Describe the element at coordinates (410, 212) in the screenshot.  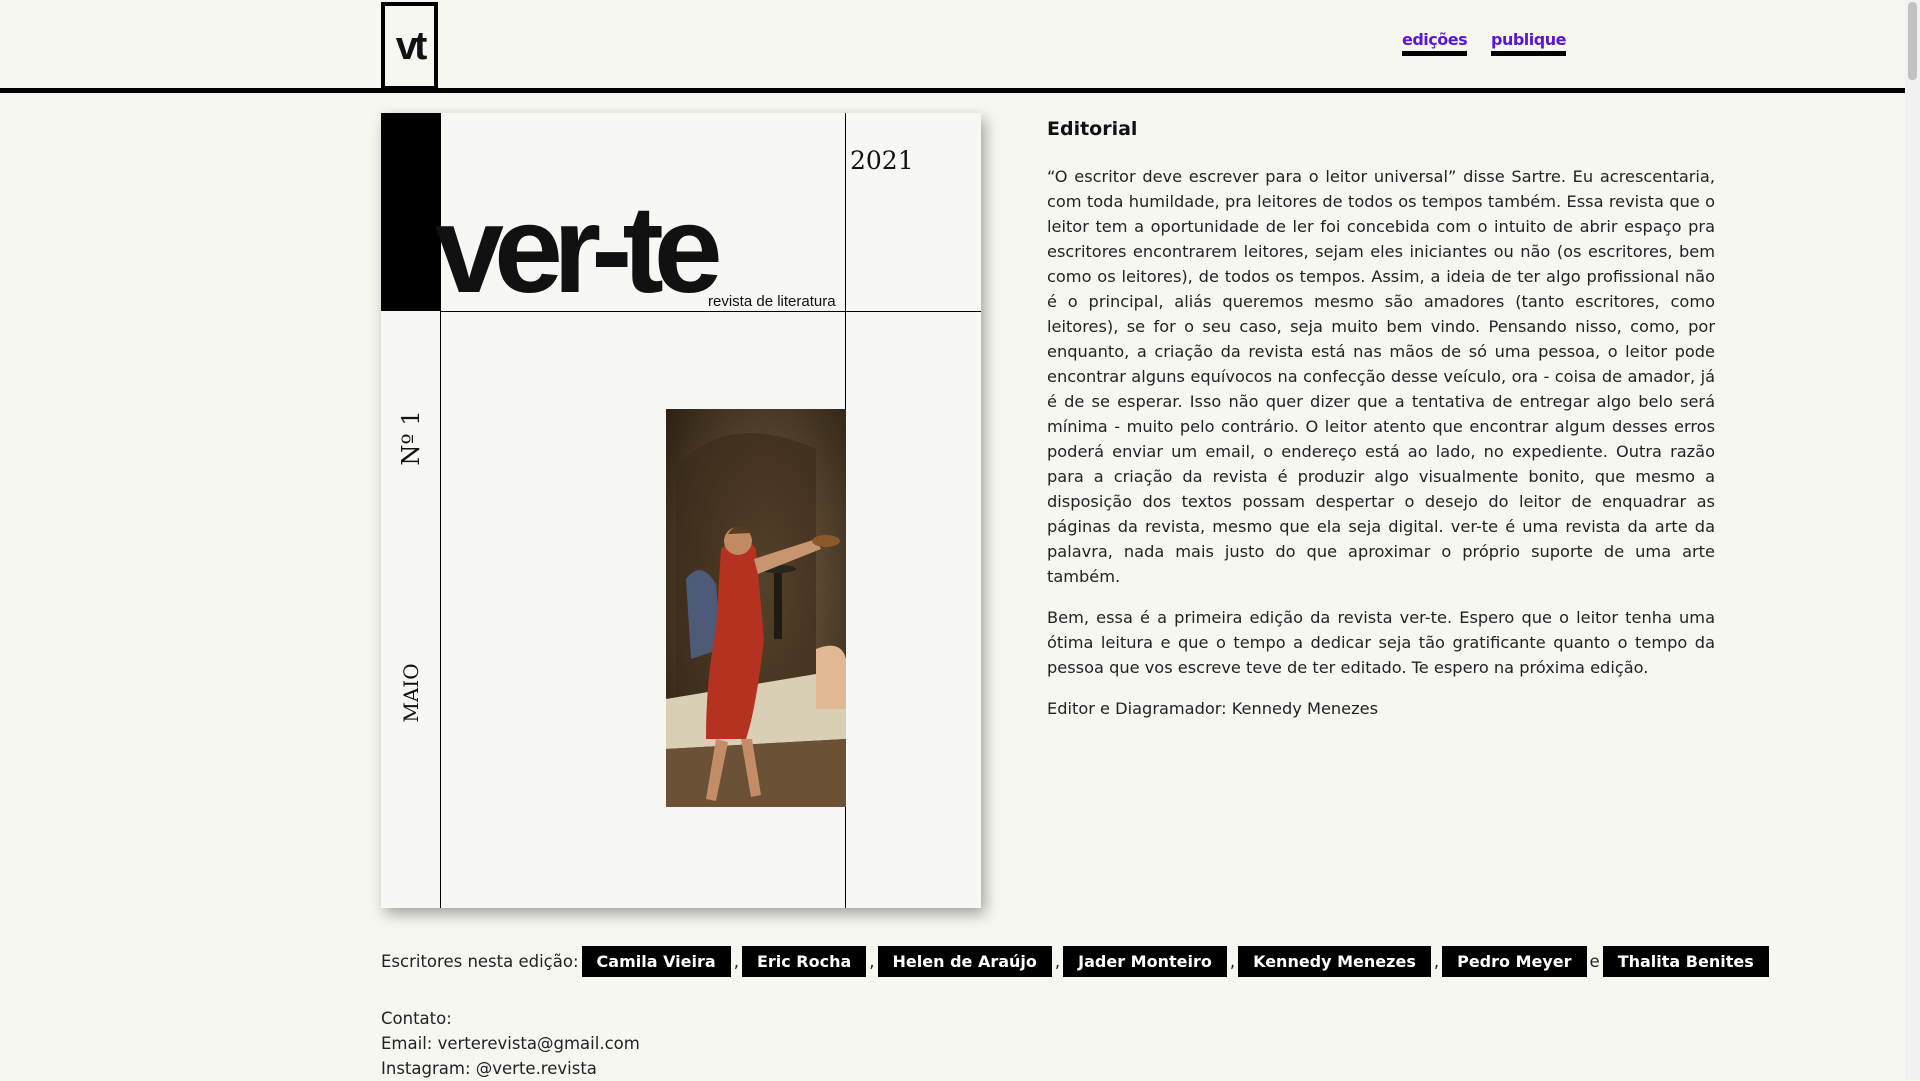
I see `cover-black-block` at that location.